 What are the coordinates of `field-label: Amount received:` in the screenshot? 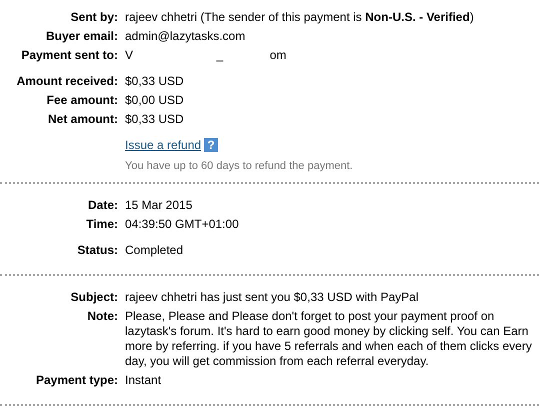 It's located at (67, 81).